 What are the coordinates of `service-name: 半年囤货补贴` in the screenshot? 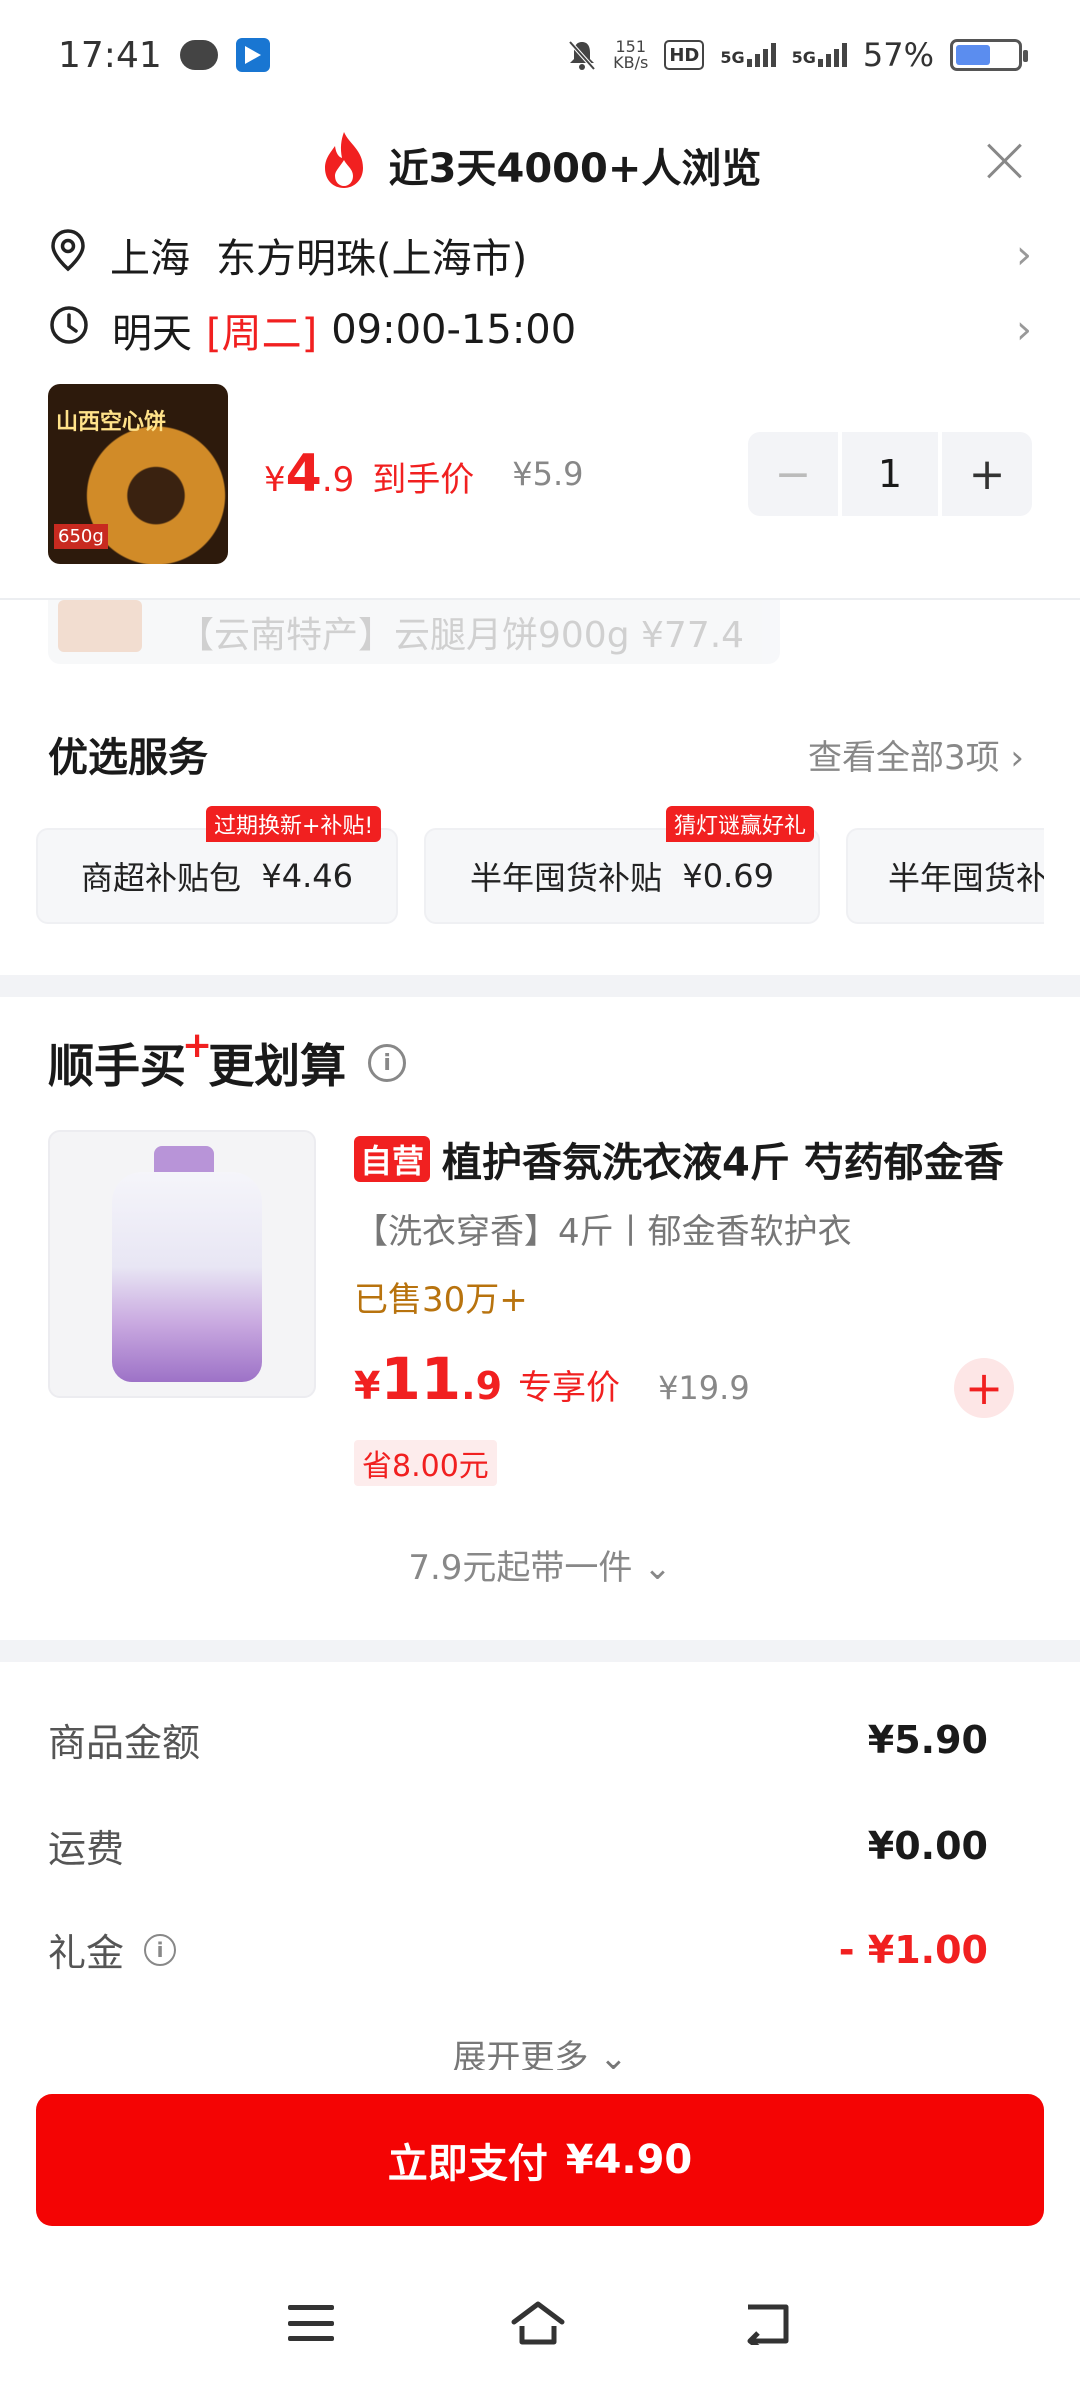 It's located at (566, 878).